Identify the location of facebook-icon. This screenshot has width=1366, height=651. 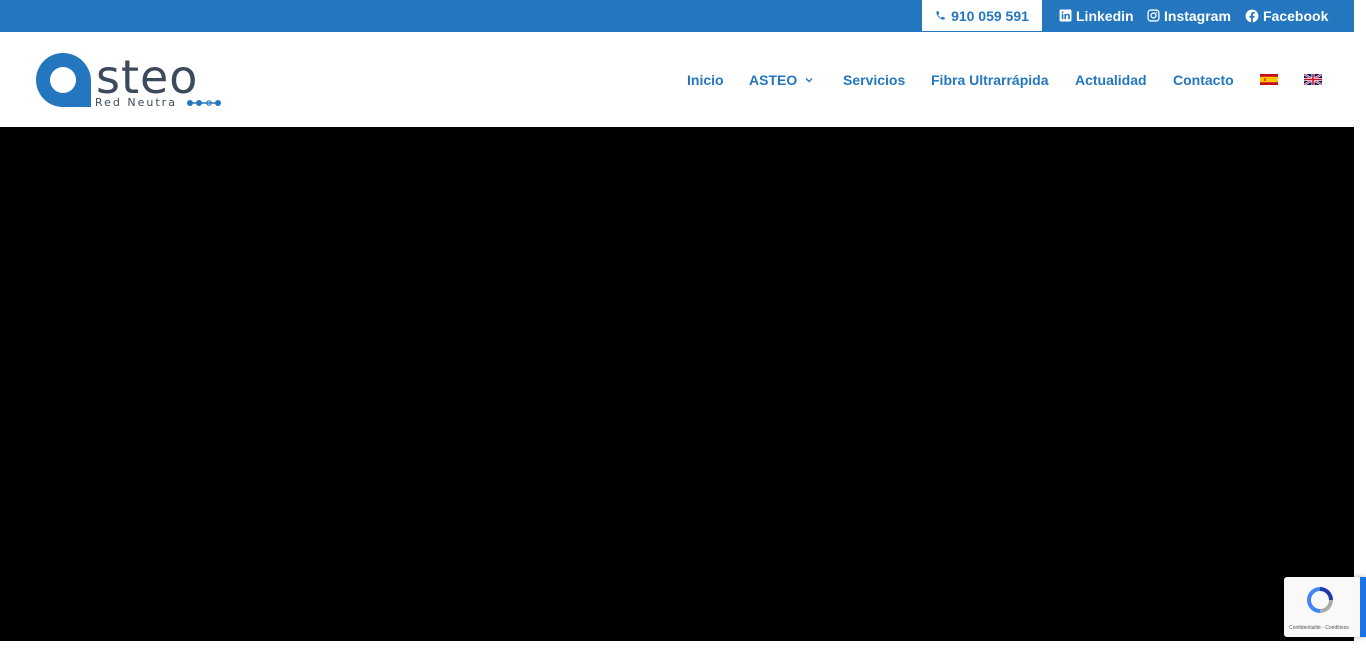
(1252, 15).